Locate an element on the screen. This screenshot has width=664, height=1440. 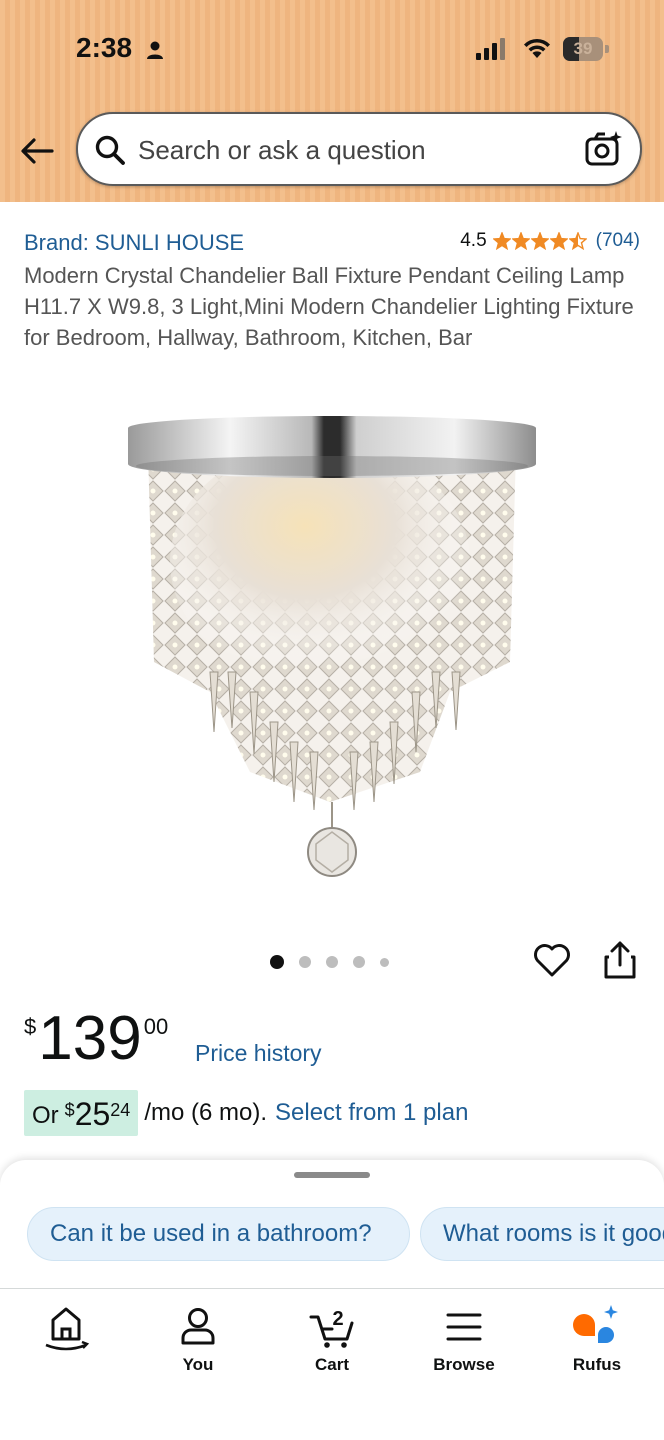
camera-search-icon is located at coordinates (604, 149).